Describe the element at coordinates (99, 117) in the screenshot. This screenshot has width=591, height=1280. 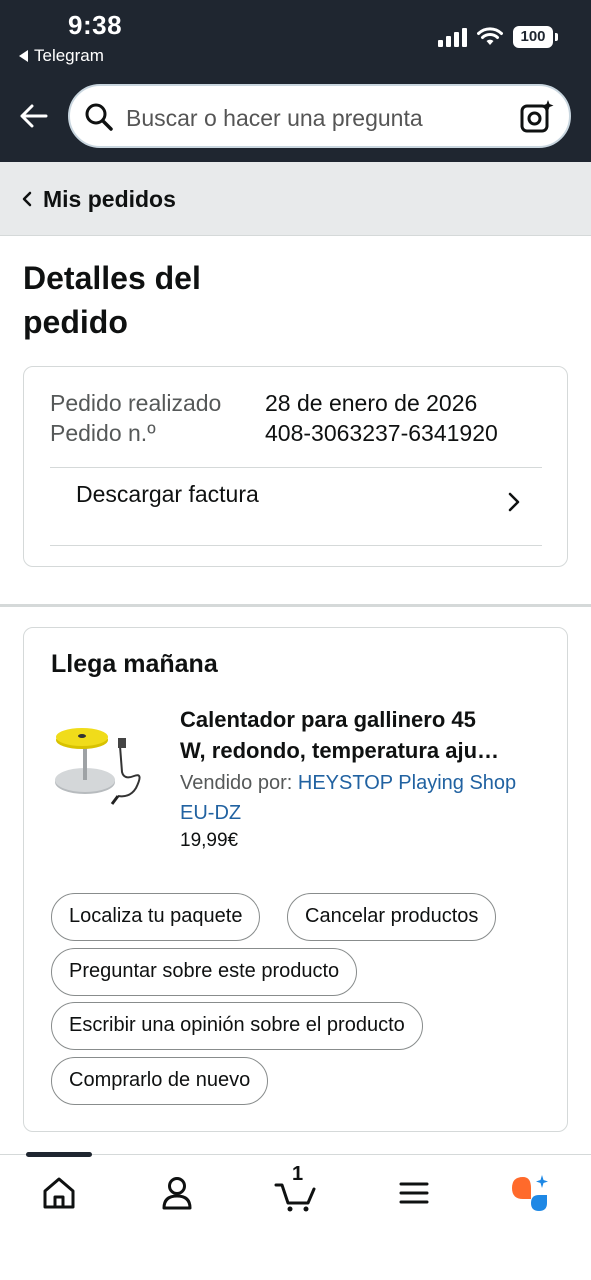
I see `search-icon` at that location.